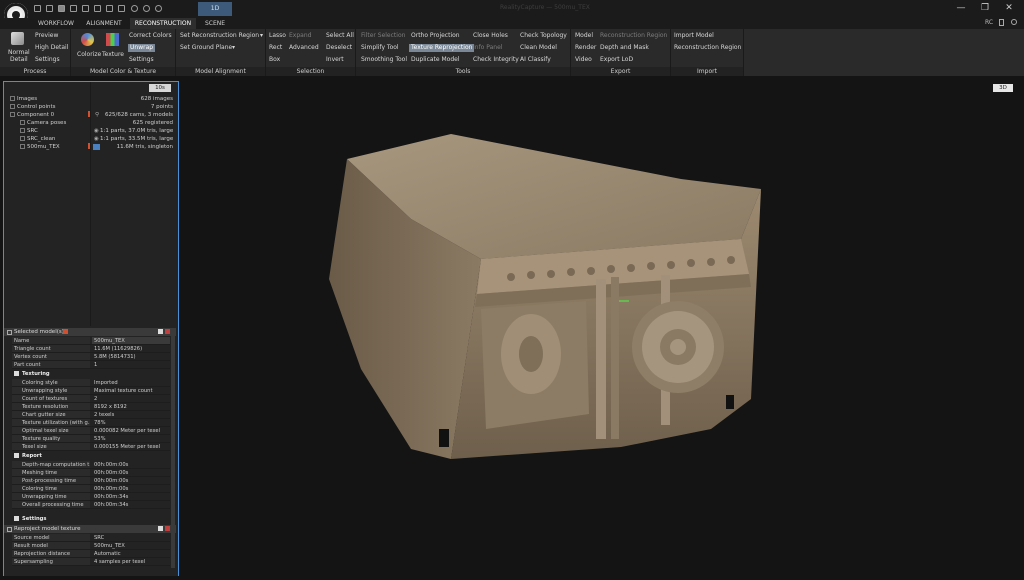 The height and width of the screenshot is (580, 1024). What do you see at coordinates (46, 36) in the screenshot?
I see `preview-button: Preview` at bounding box center [46, 36].